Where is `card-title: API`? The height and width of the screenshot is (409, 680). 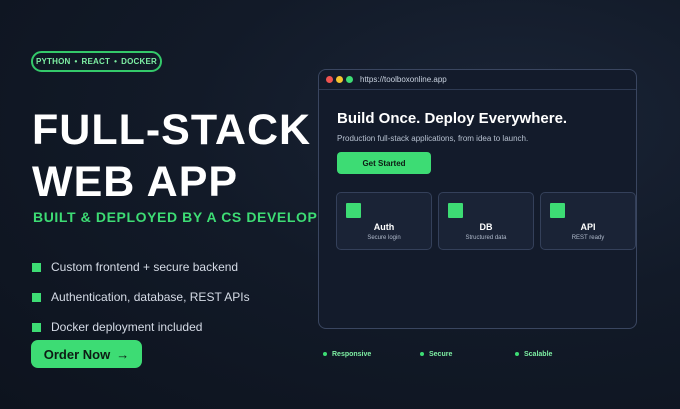 card-title: API is located at coordinates (588, 227).